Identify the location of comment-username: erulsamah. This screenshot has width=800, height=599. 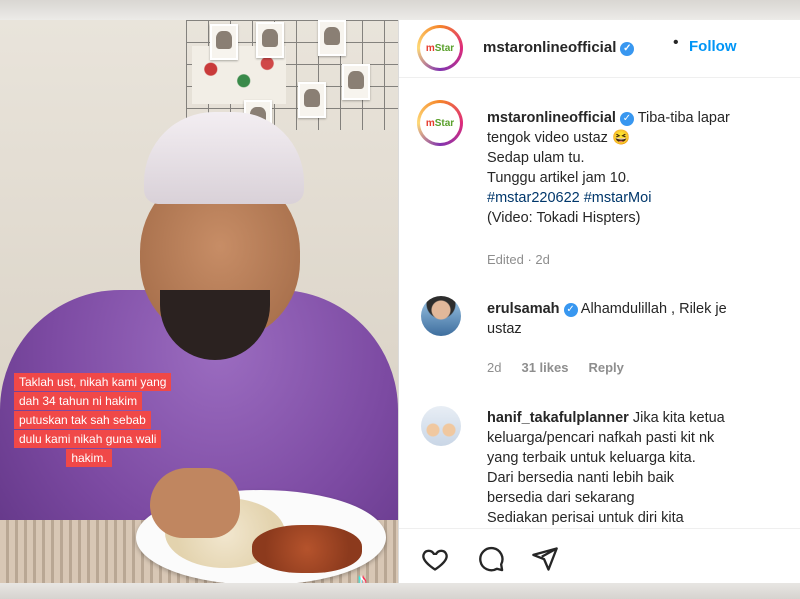
(523, 309).